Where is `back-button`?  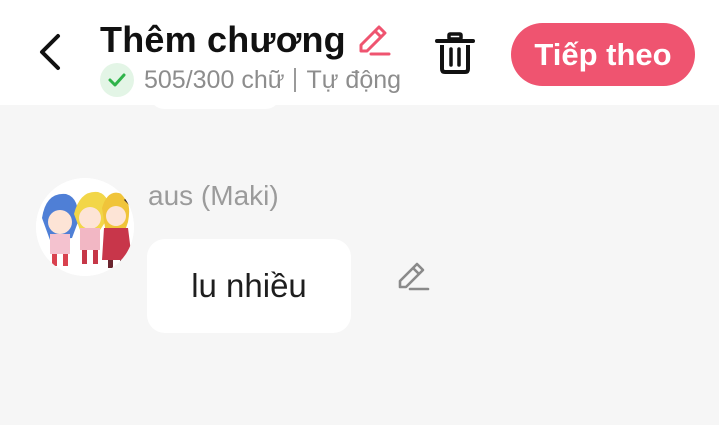
back-button is located at coordinates (50, 52).